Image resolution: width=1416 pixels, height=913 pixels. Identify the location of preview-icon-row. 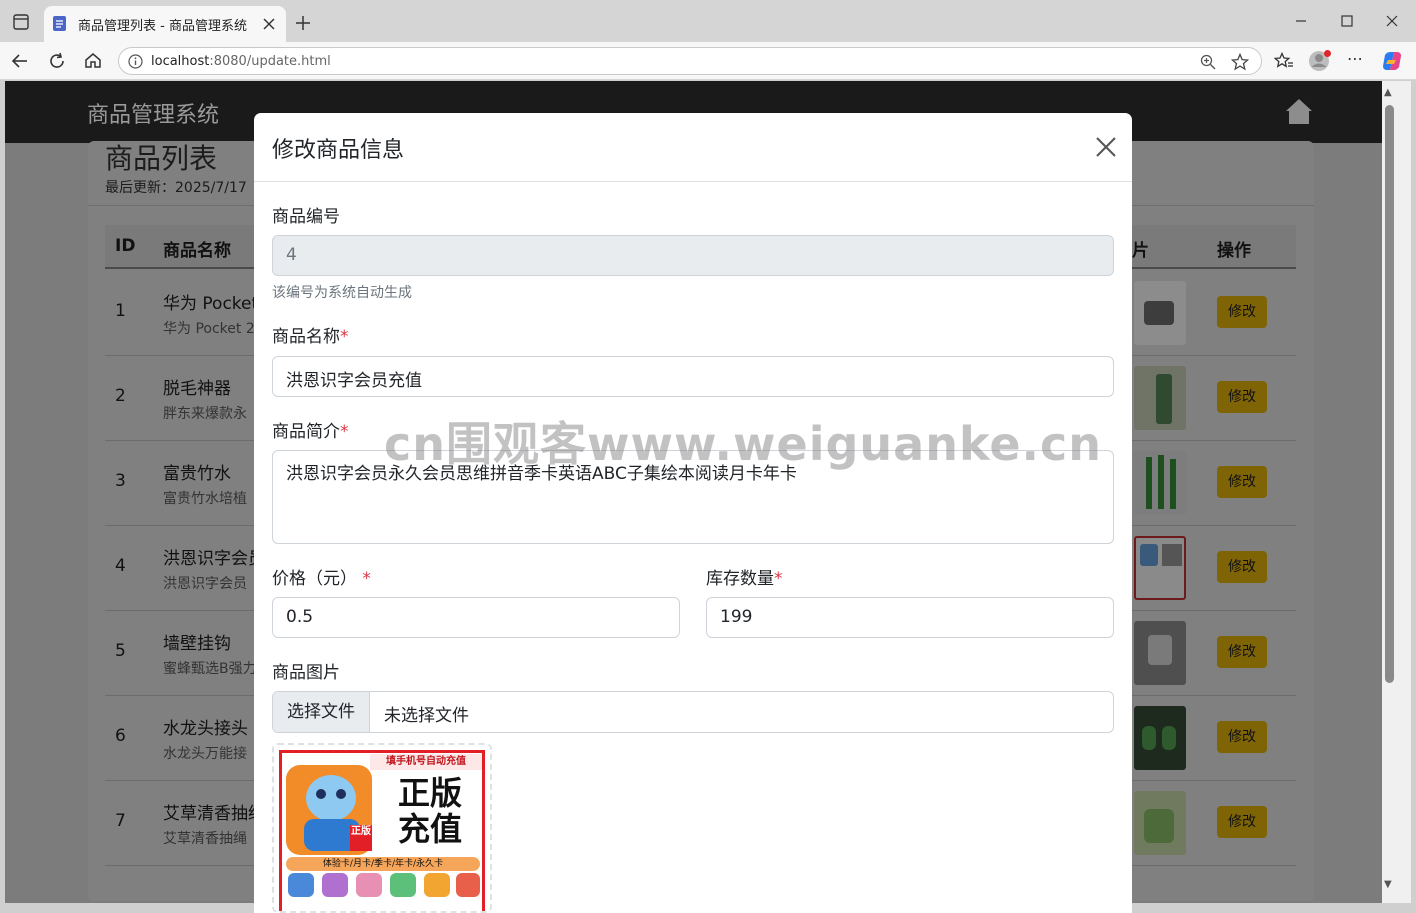
(383, 888).